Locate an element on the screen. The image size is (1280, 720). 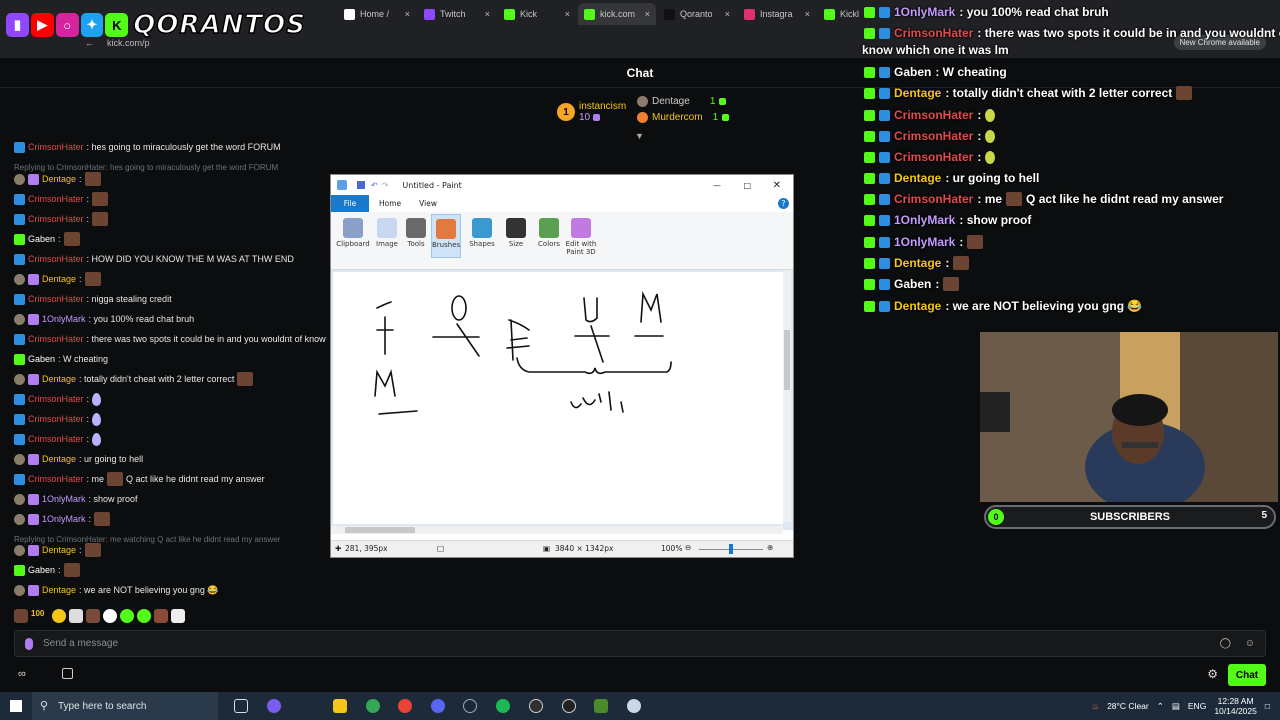
ribbon-group-tools: Tools is located at coordinates (416, 233).